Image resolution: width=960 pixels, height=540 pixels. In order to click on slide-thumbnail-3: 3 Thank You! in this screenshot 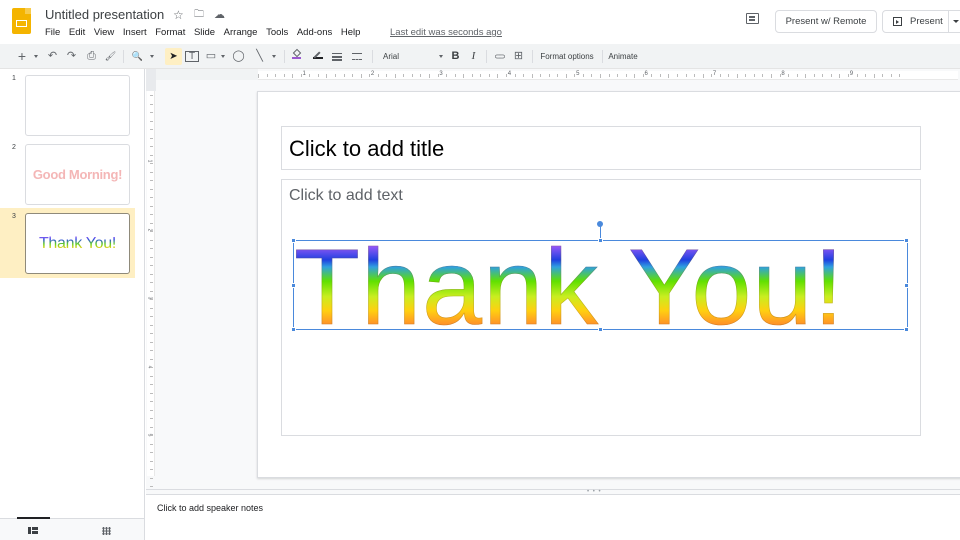, I will do `click(67, 243)`.